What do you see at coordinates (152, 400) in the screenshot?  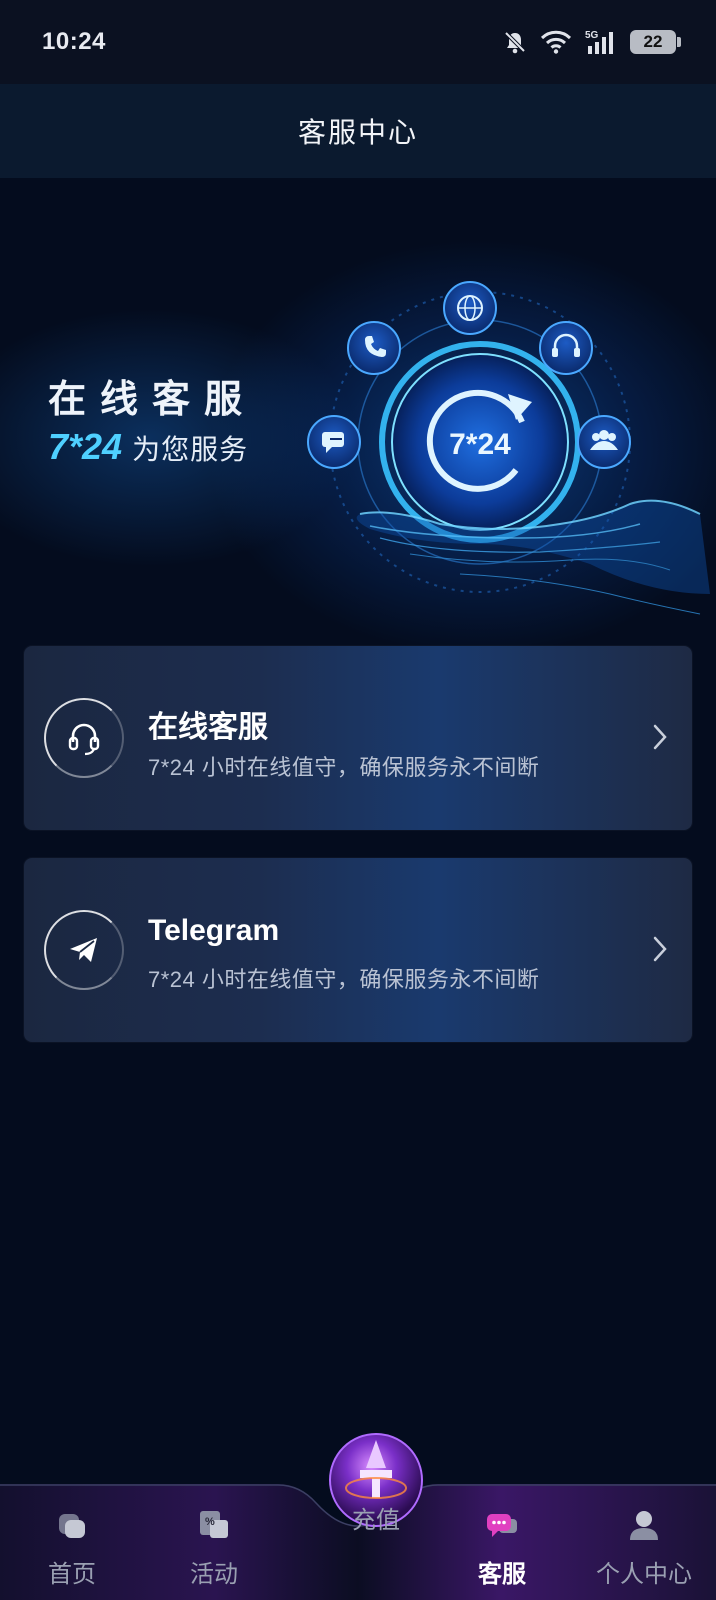 I see `banner-title: 在线客服` at bounding box center [152, 400].